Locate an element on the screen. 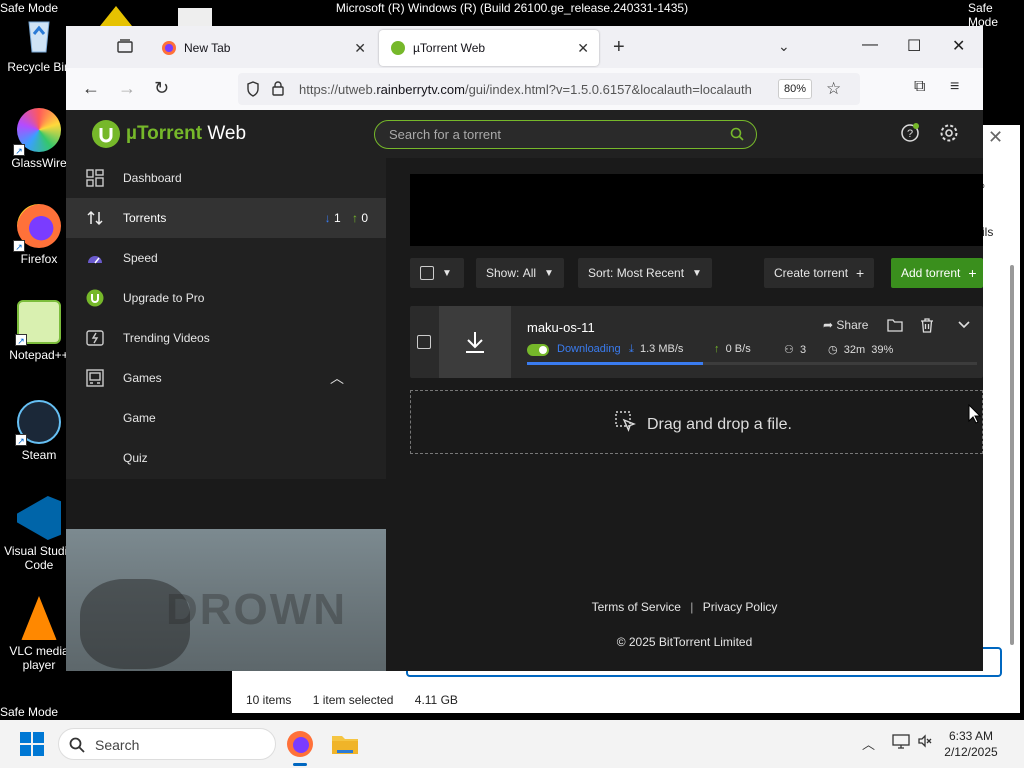 Image resolution: width=1024 pixels, height=768 pixels. sidebar-item-trending-videos: Trending Videos is located at coordinates (226, 338).